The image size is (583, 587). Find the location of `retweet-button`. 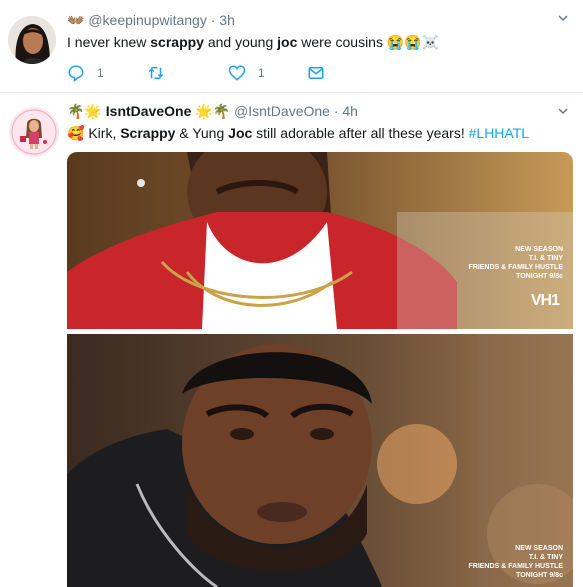

retweet-button is located at coordinates (162, 73).